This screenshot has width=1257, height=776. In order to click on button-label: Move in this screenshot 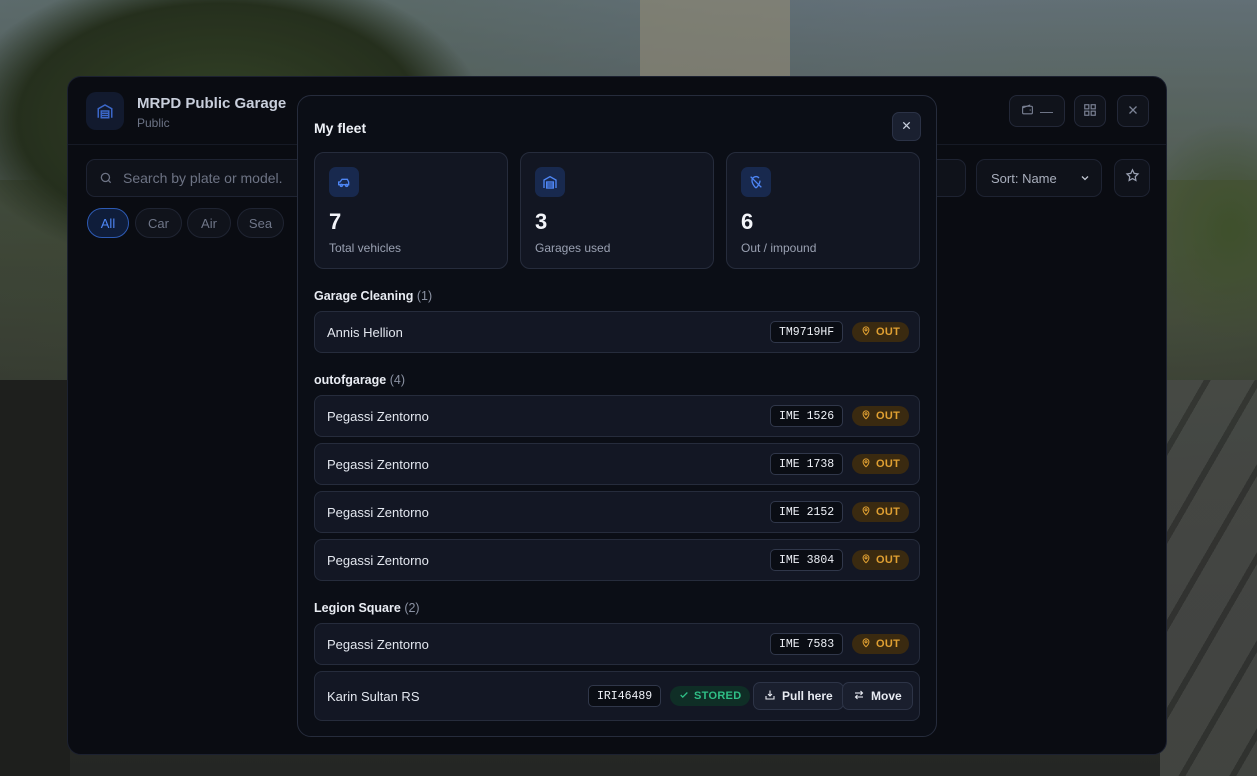, I will do `click(886, 696)`.